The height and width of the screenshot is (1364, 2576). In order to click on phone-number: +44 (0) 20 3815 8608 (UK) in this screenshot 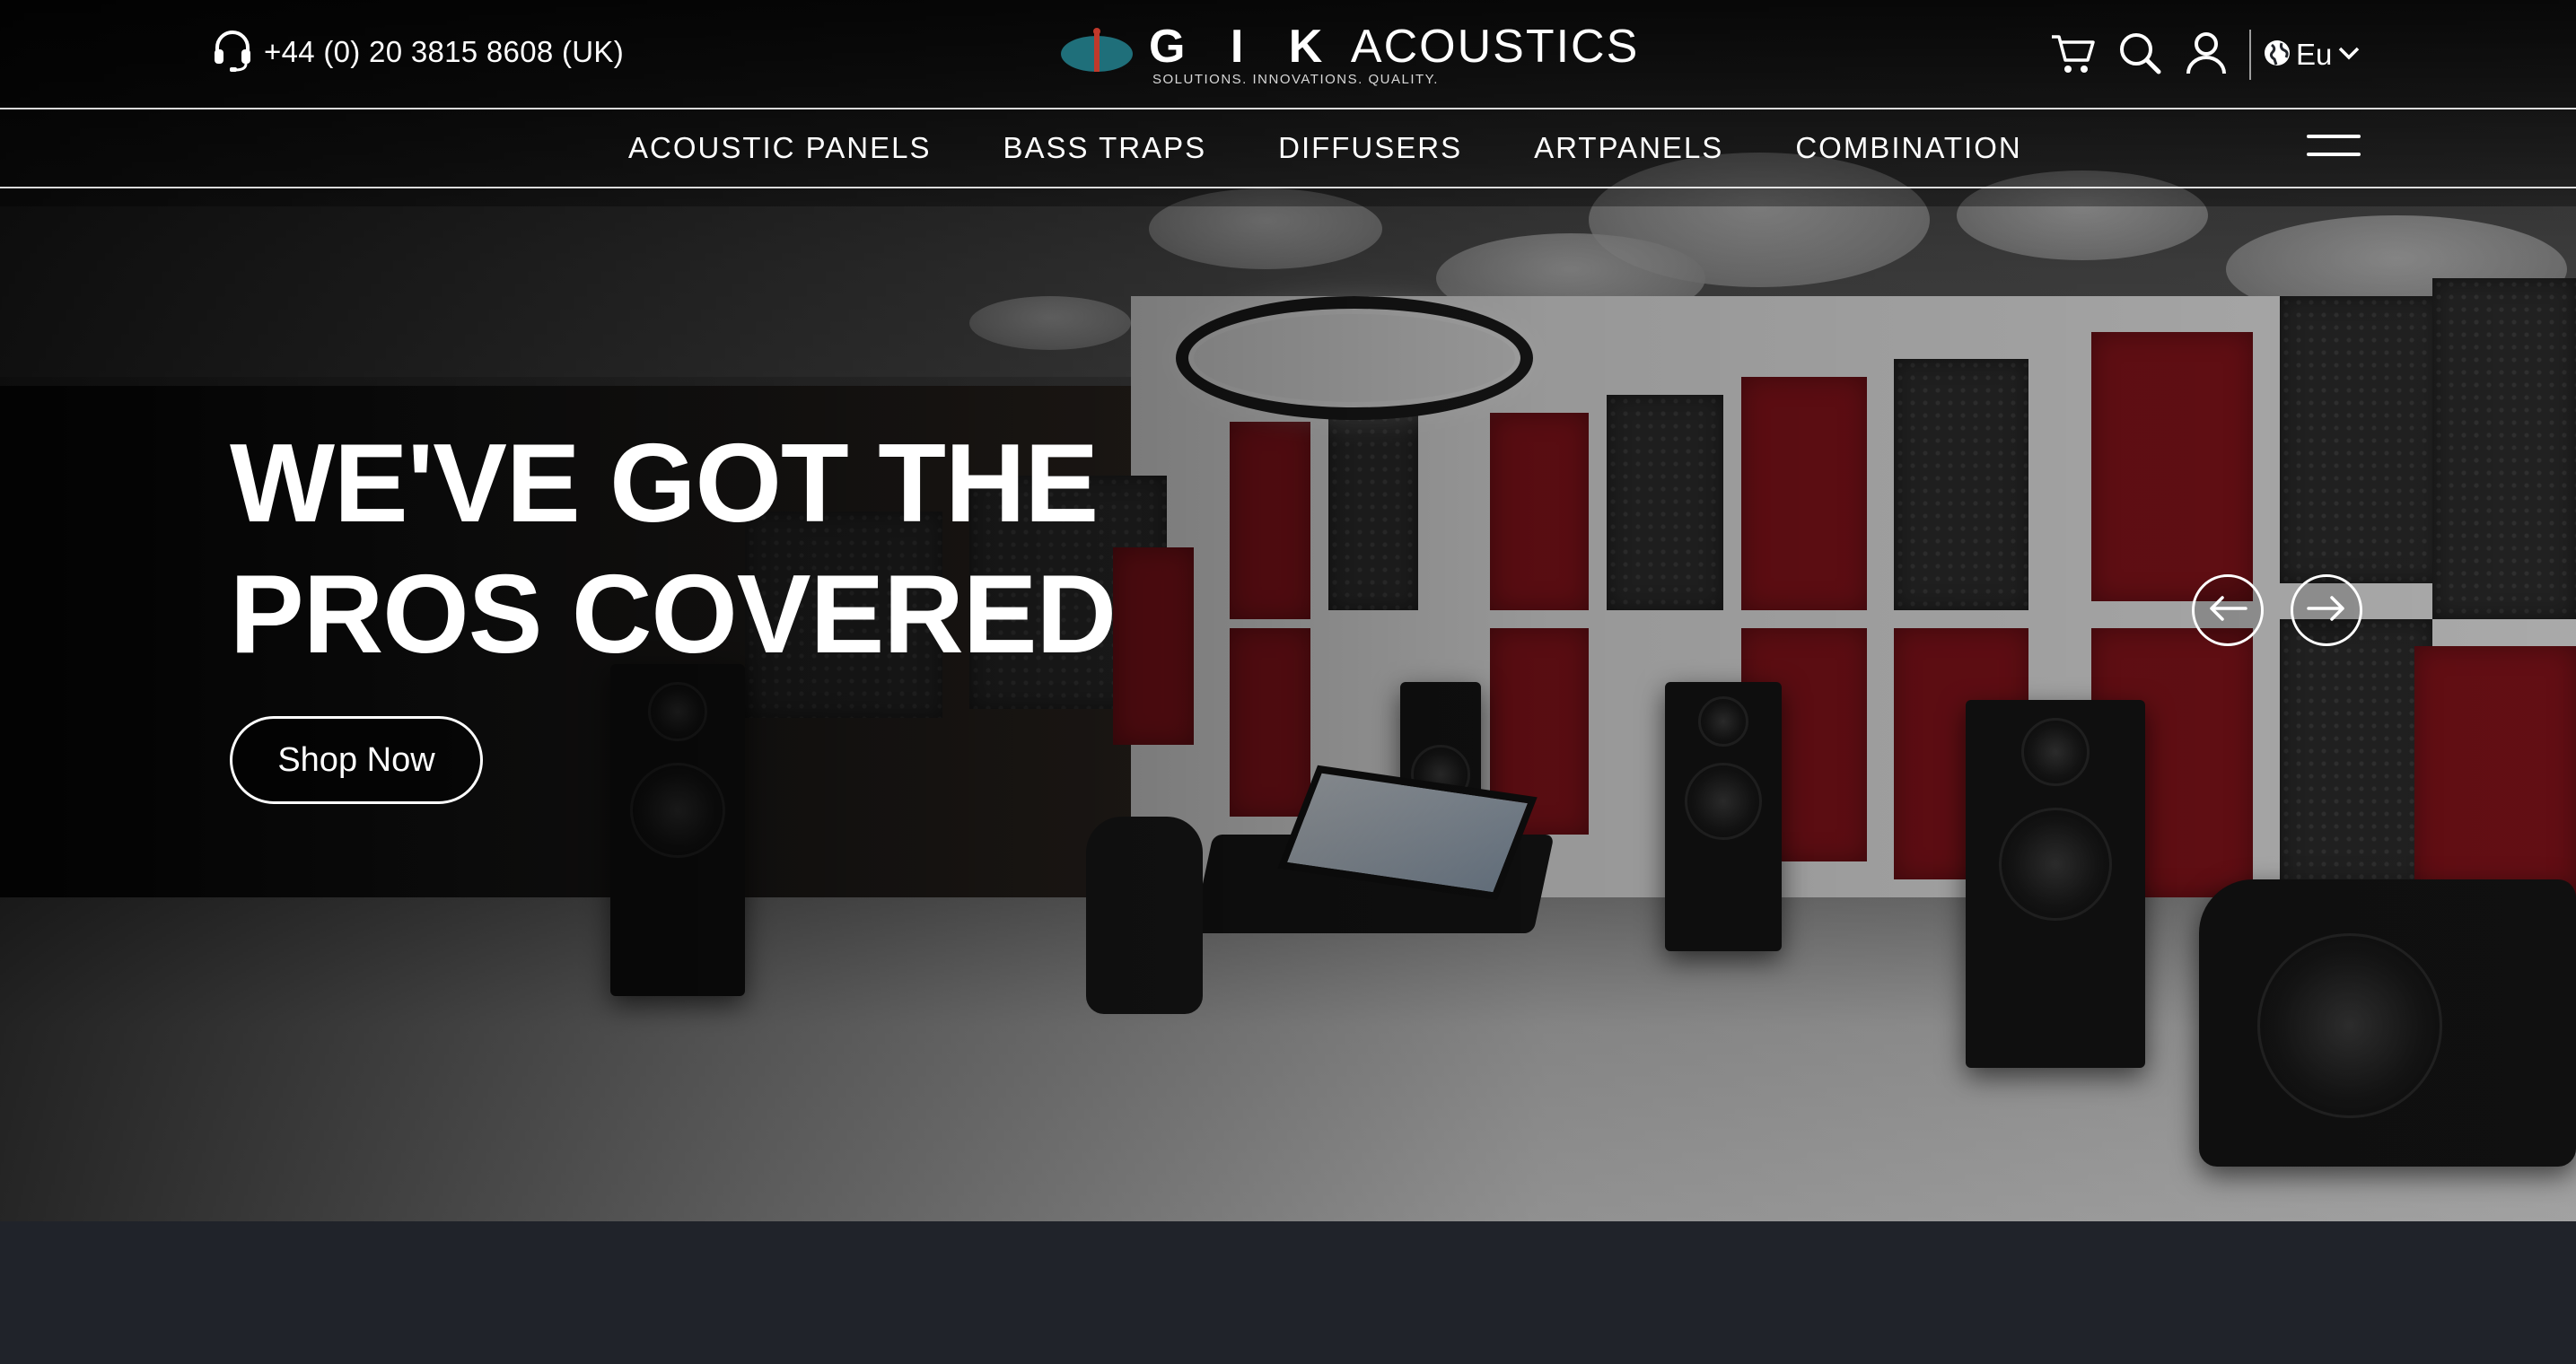, I will do `click(444, 52)`.